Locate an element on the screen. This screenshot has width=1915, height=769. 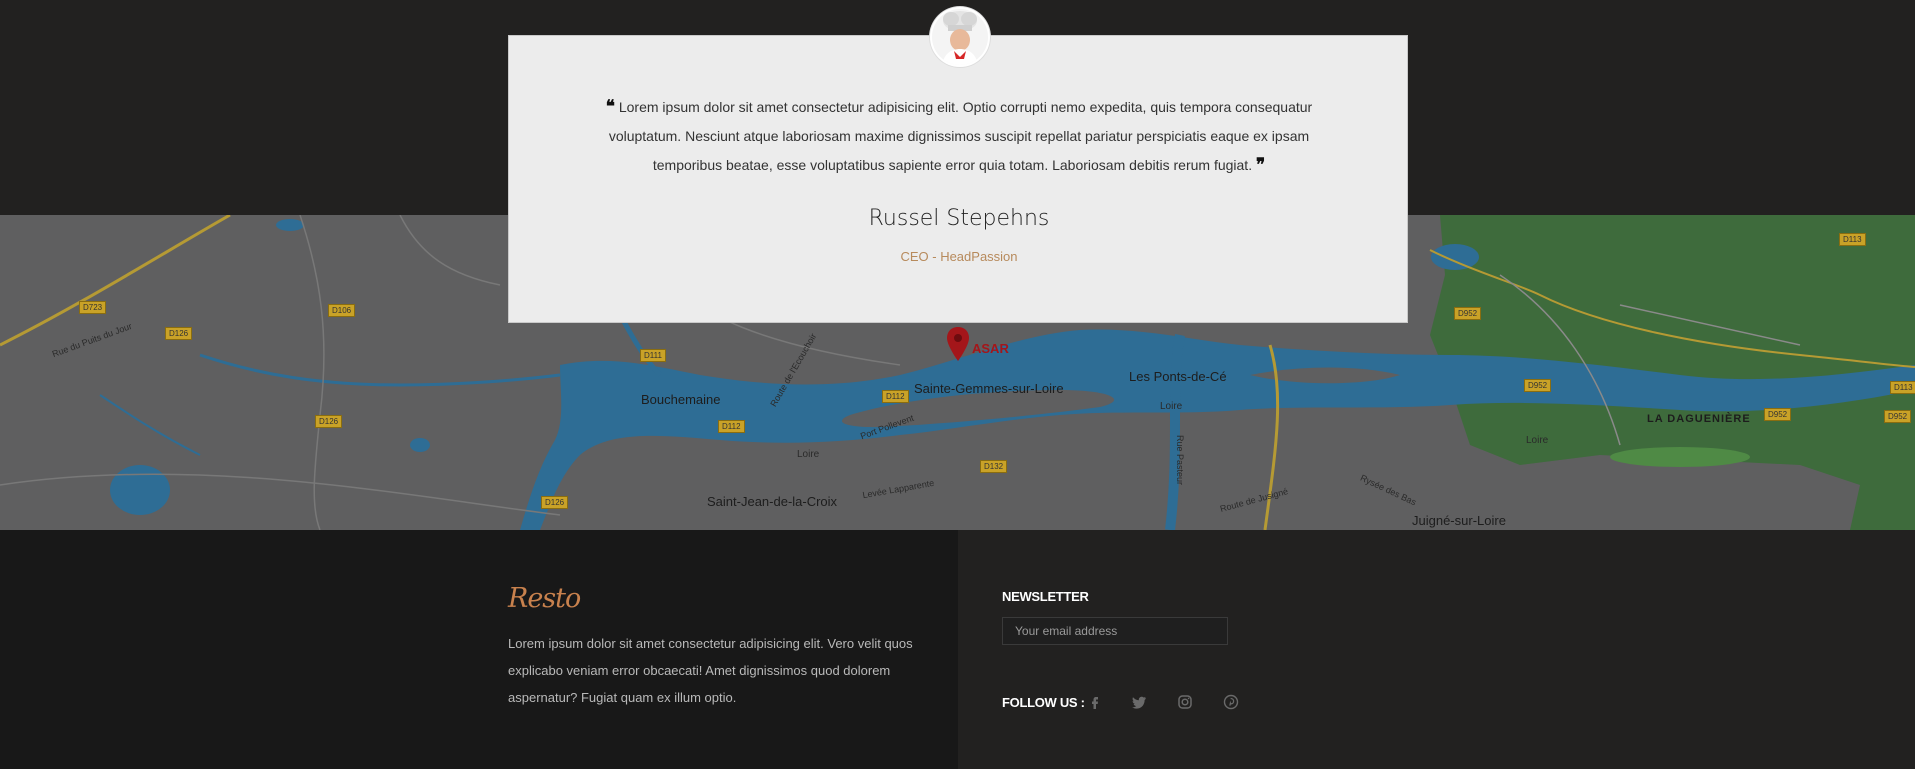
newsletter-title: NEWSLETTER is located at coordinates (1045, 596).